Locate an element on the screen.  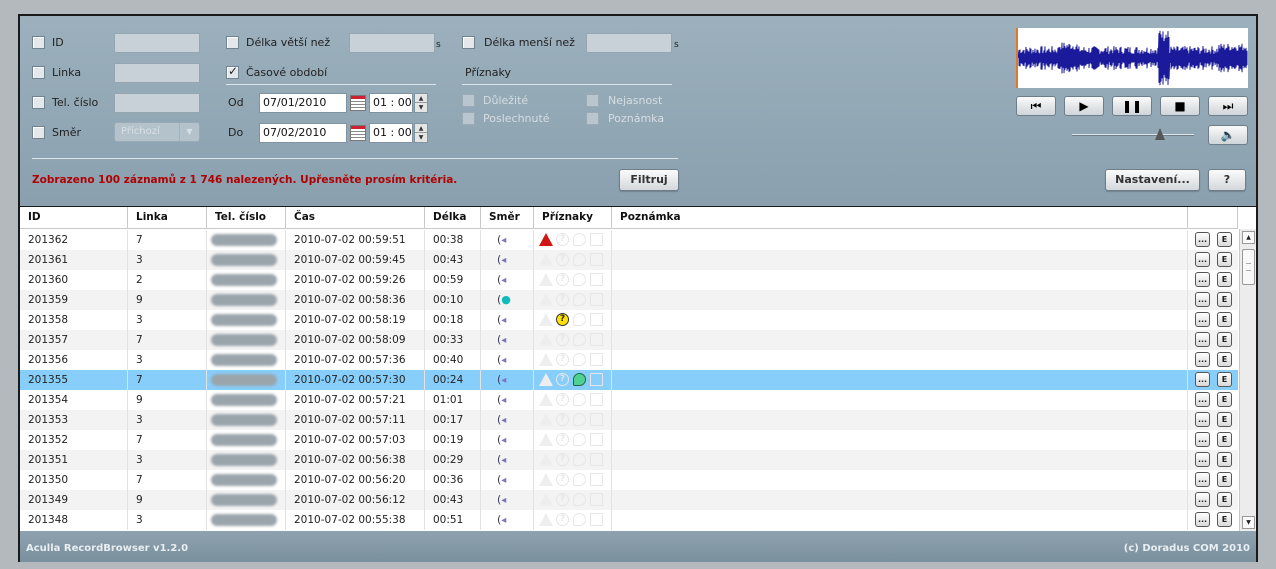
help-button: ? is located at coordinates (1227, 180).